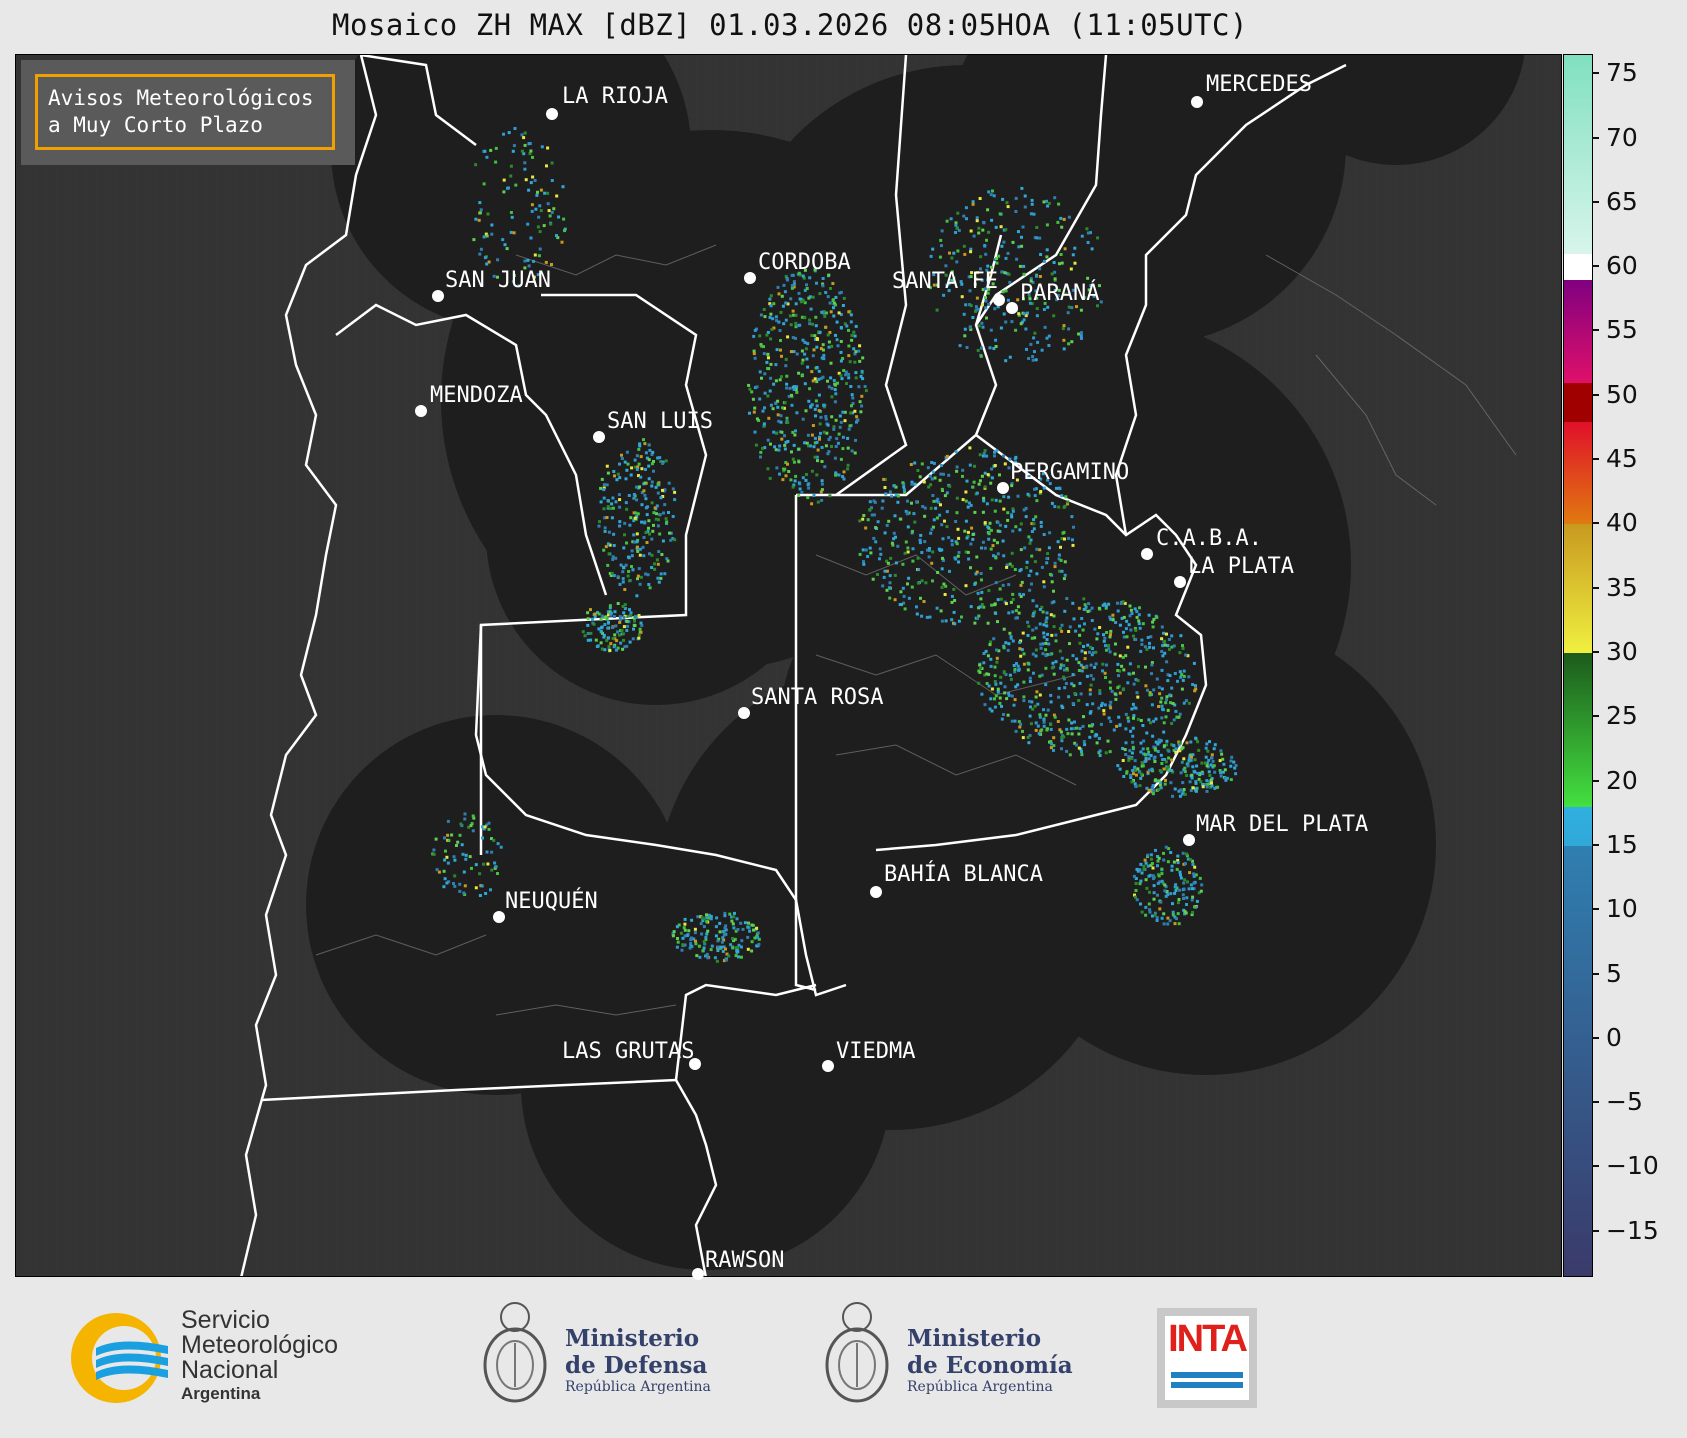  I want to click on avisos-panel: Avisos Meteorológicos a Muy Corto Plazo, so click(188, 112).